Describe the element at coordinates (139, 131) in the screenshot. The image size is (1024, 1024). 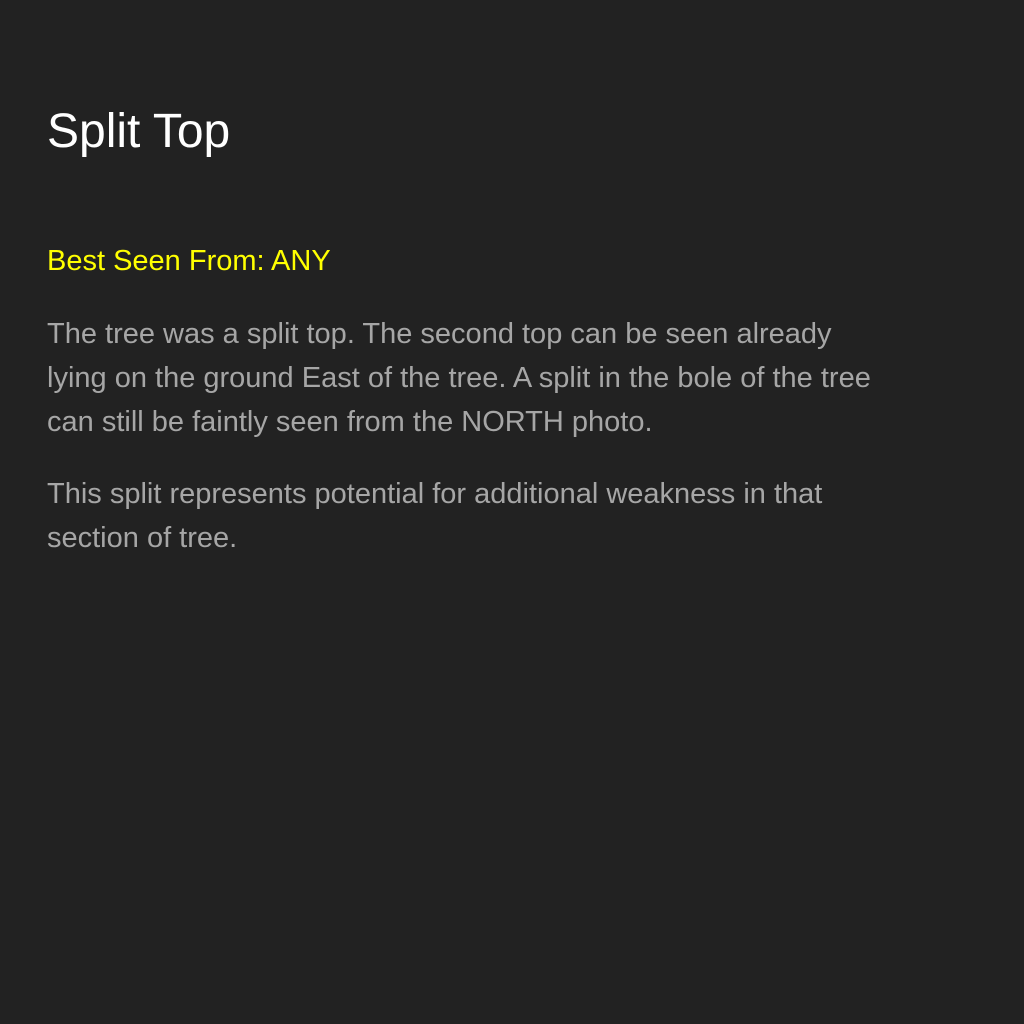
I see `slide-title: Split Top` at that location.